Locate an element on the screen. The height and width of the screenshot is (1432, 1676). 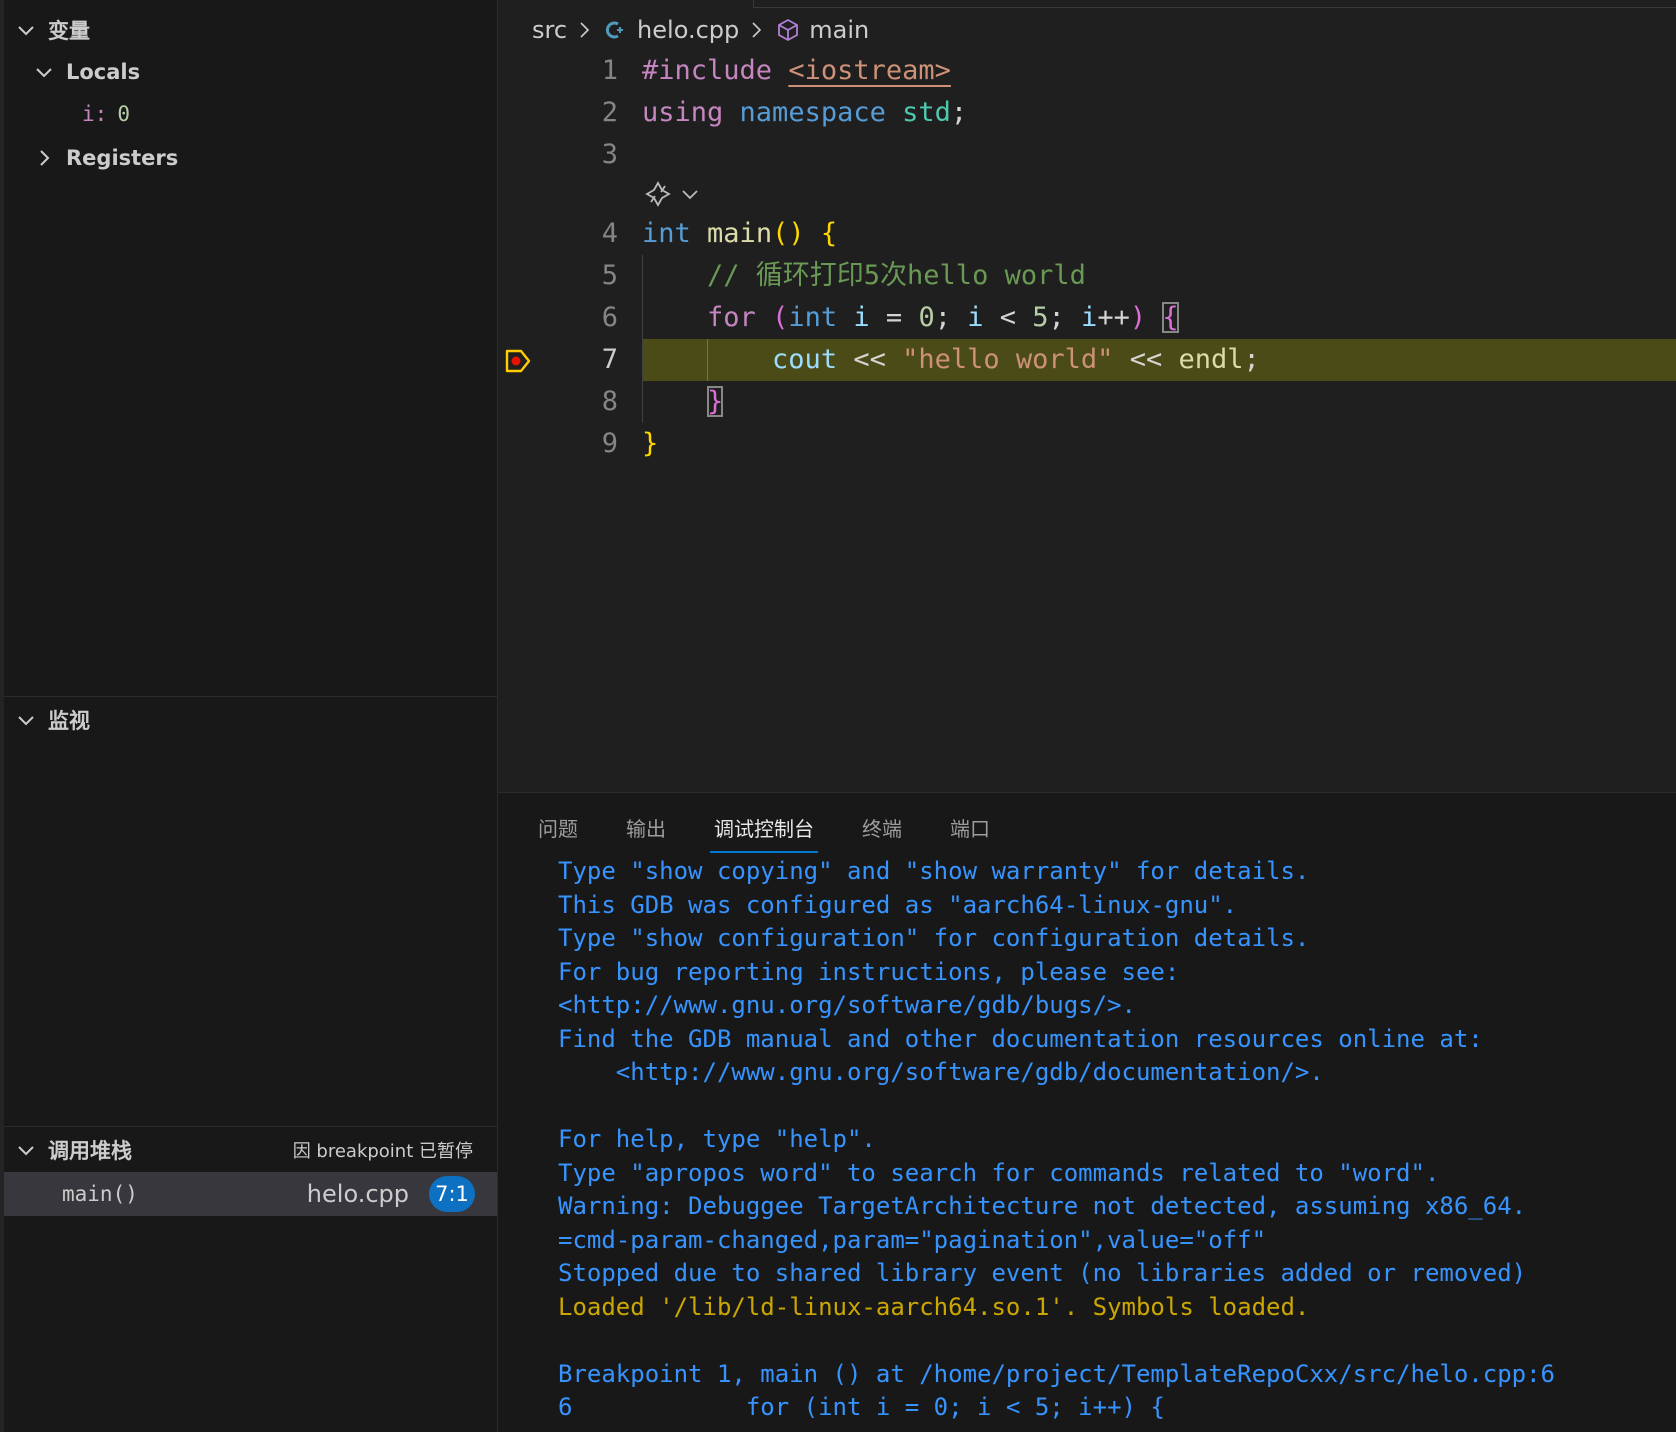
breadcrumb-file: helo.cpp is located at coordinates (688, 30).